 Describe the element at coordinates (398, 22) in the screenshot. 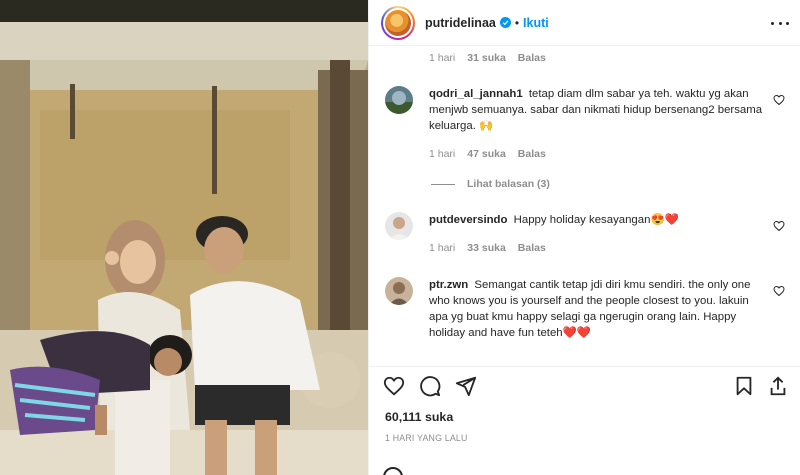

I see `author-avatar` at that location.